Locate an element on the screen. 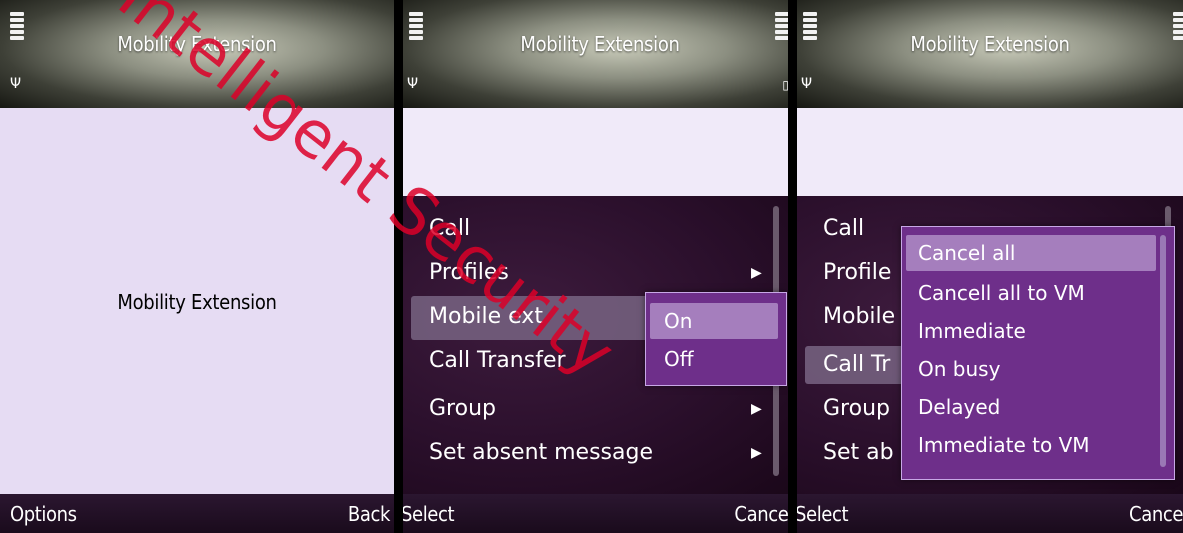  menu-item-call-transfer: Call Transfer is located at coordinates (497, 361).